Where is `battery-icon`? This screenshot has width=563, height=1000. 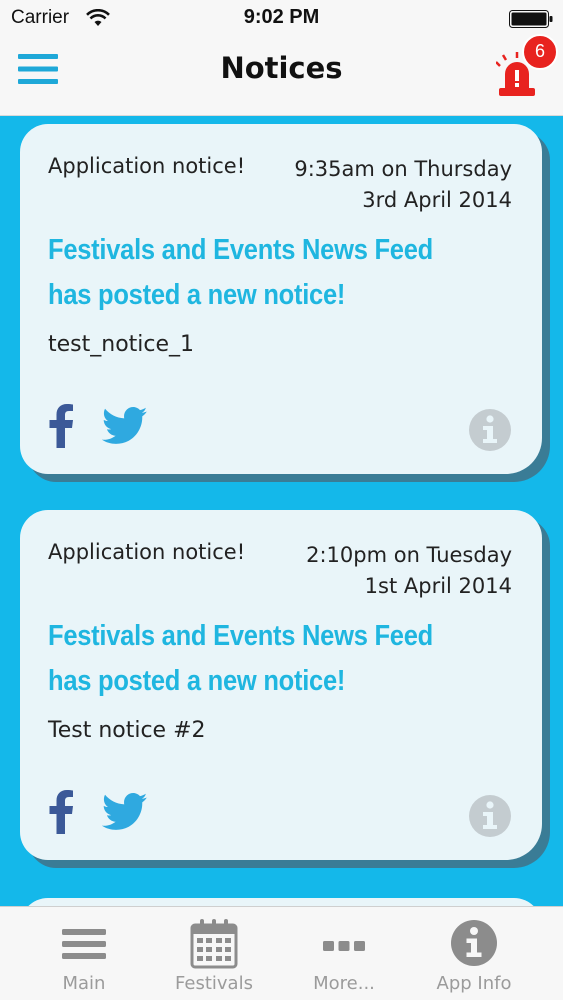
battery-icon is located at coordinates (531, 19).